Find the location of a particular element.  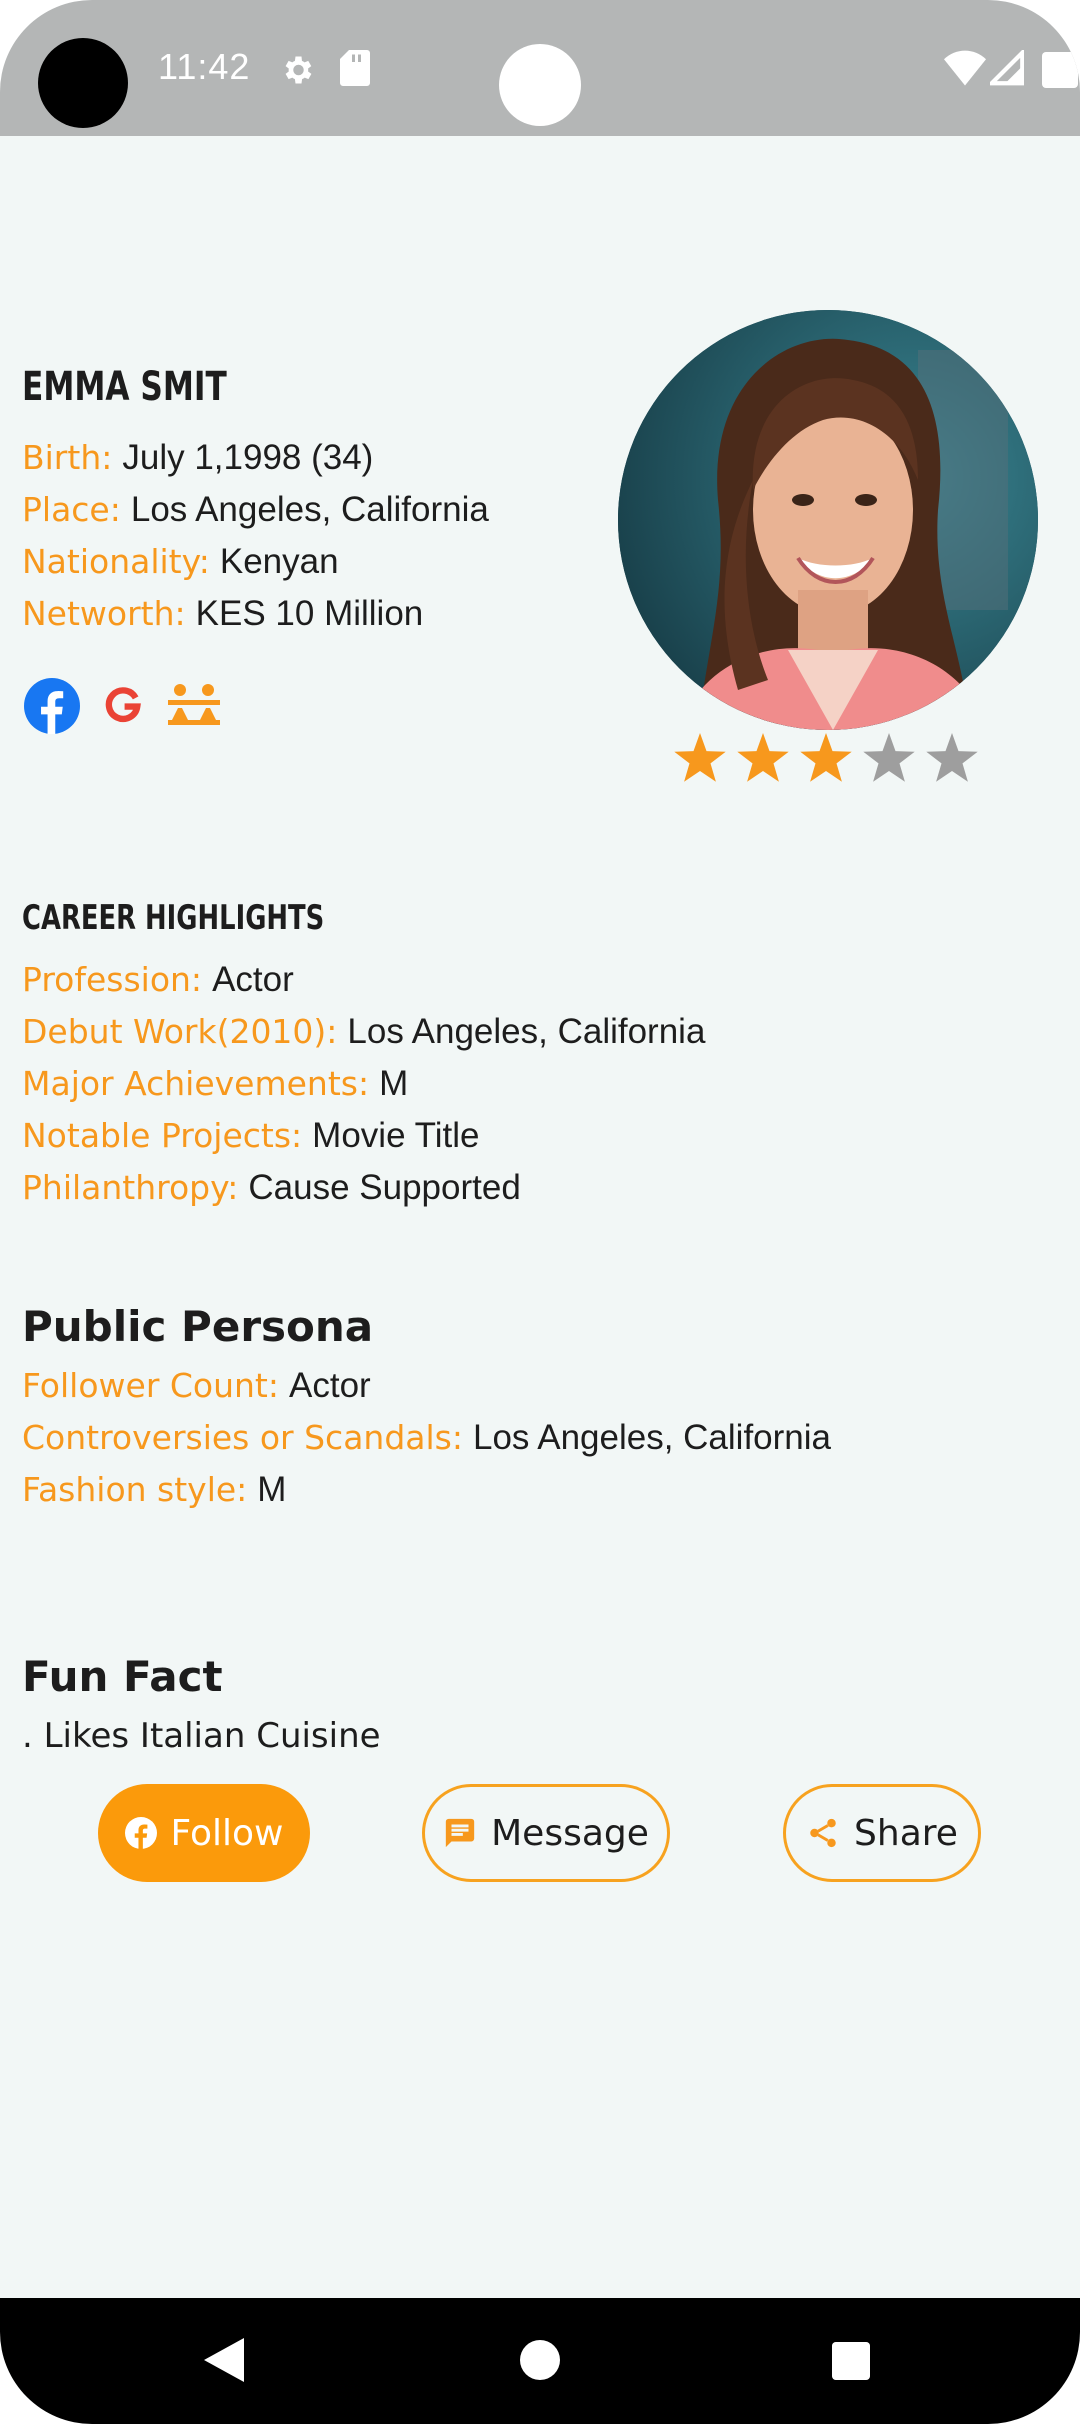

persona-value: M is located at coordinates (272, 1489).